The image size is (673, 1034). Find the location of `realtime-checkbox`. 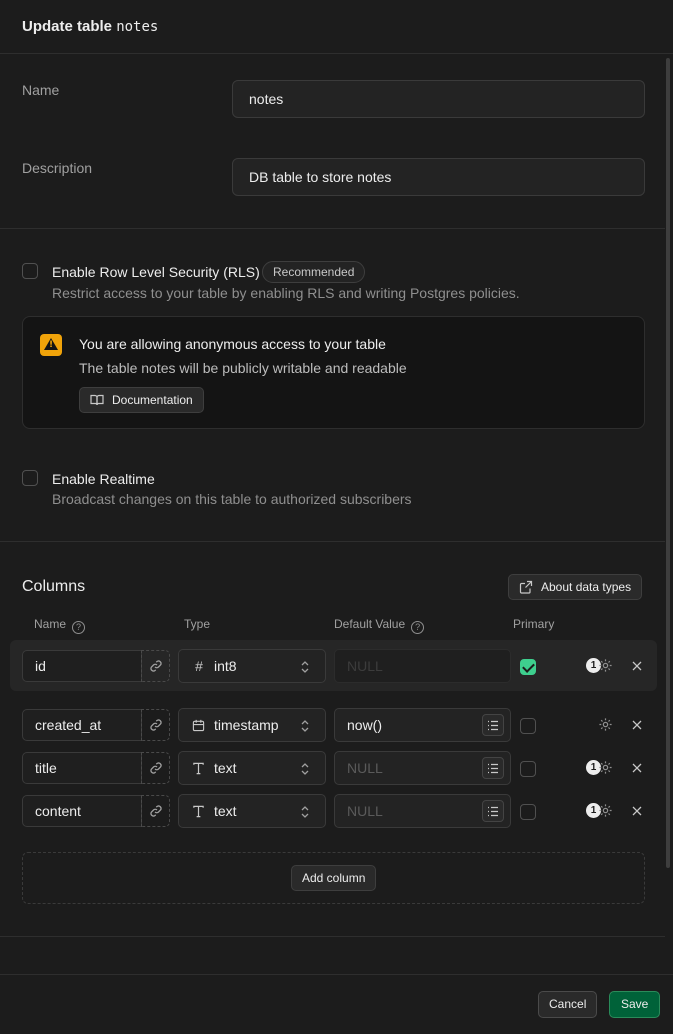

realtime-checkbox is located at coordinates (30, 478).